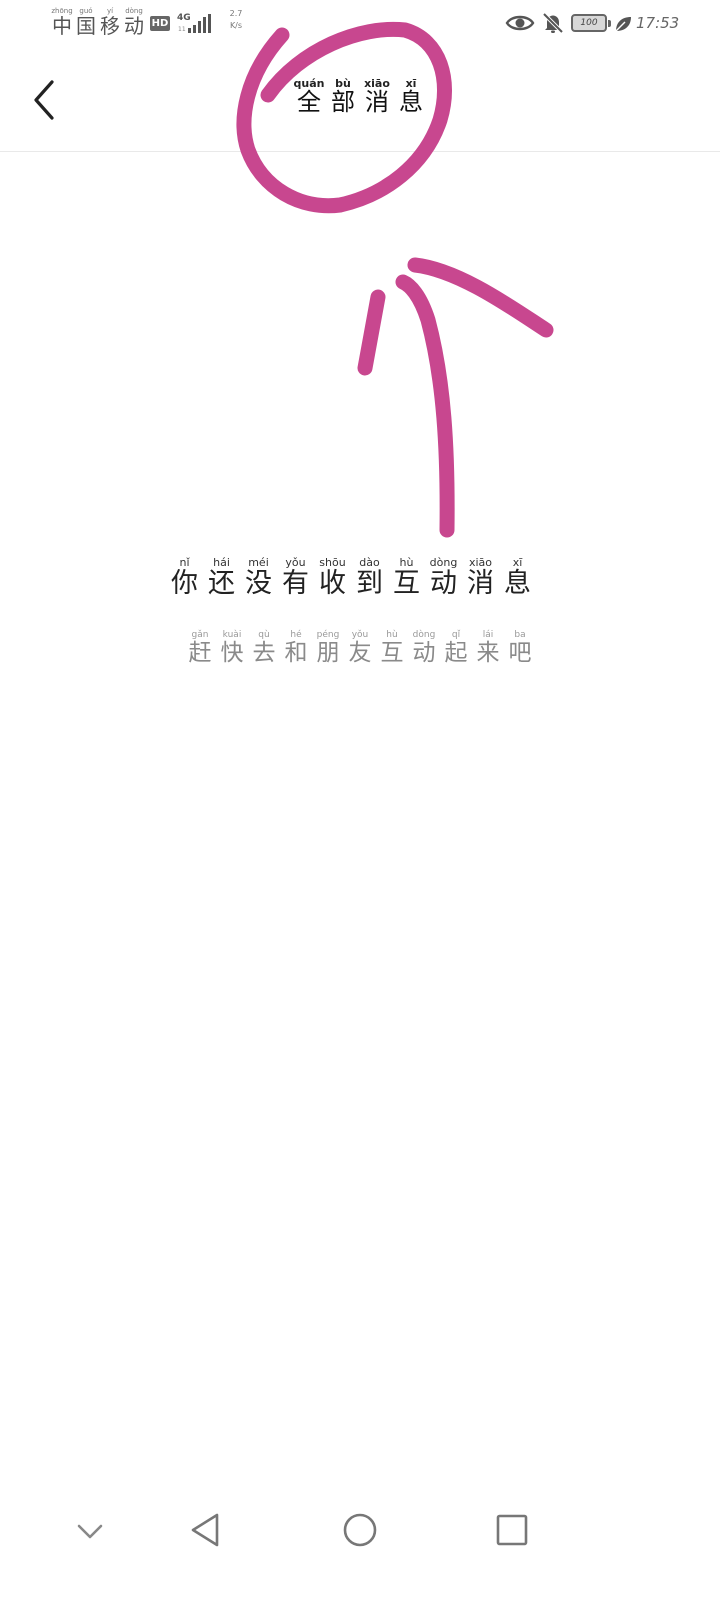 The height and width of the screenshot is (1600, 720). I want to click on hanzi: 你, so click(184, 583).